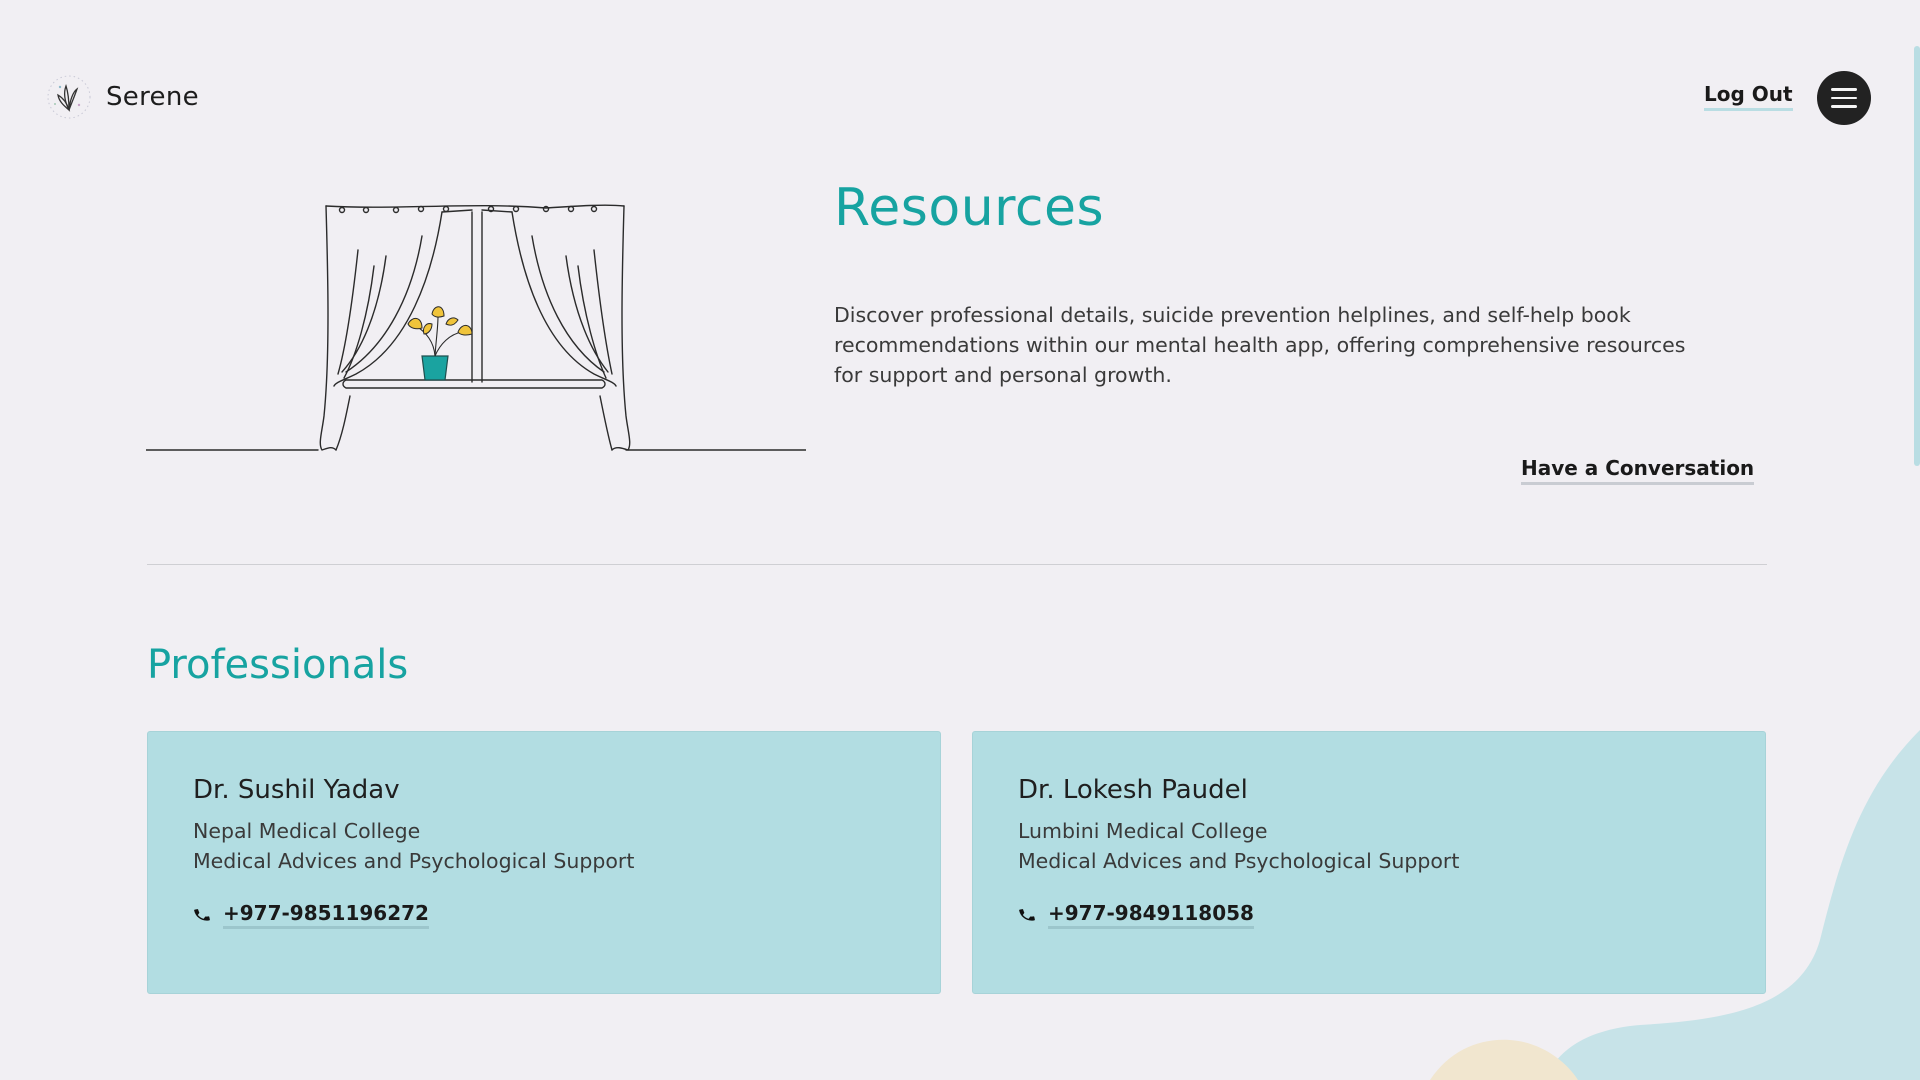 The width and height of the screenshot is (1920, 1080). I want to click on brand-logo-link: Serene, so click(122, 97).